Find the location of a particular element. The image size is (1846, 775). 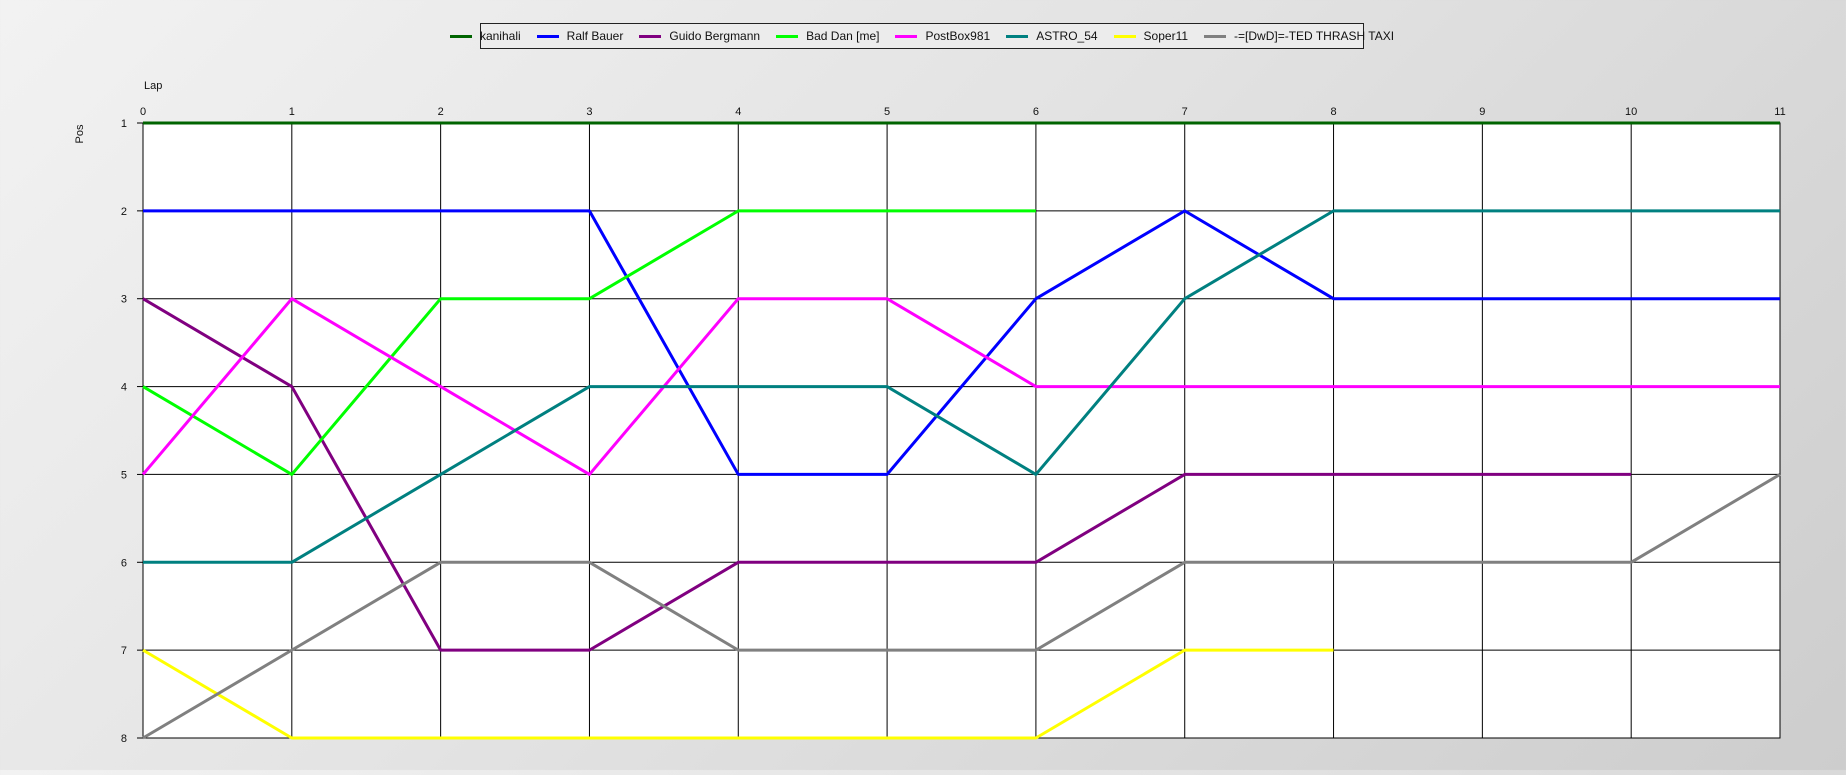

legend-item: PostBox981 is located at coordinates (942, 36).